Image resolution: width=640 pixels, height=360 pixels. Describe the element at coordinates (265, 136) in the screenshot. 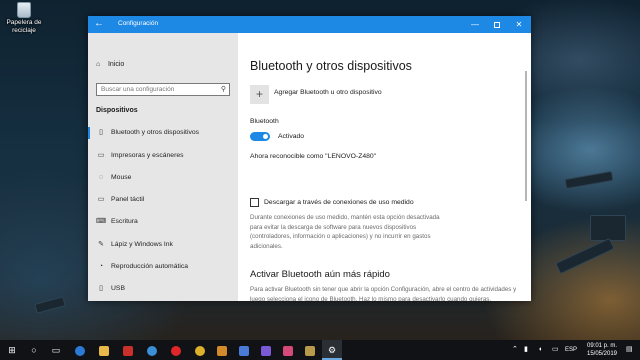

I see `toggle-knob` at that location.